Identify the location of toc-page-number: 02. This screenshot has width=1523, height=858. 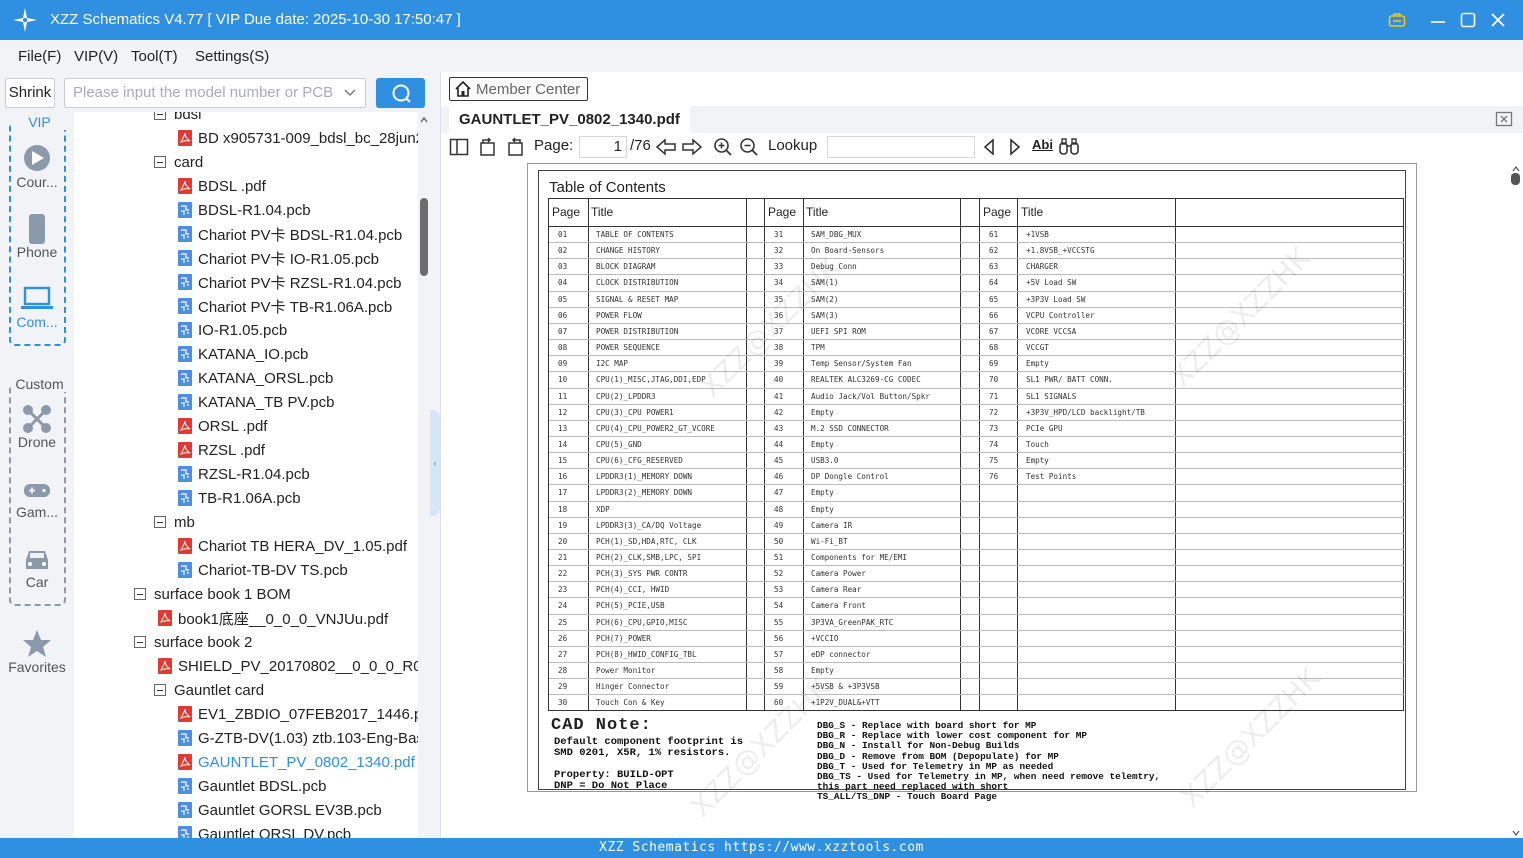
(562, 251).